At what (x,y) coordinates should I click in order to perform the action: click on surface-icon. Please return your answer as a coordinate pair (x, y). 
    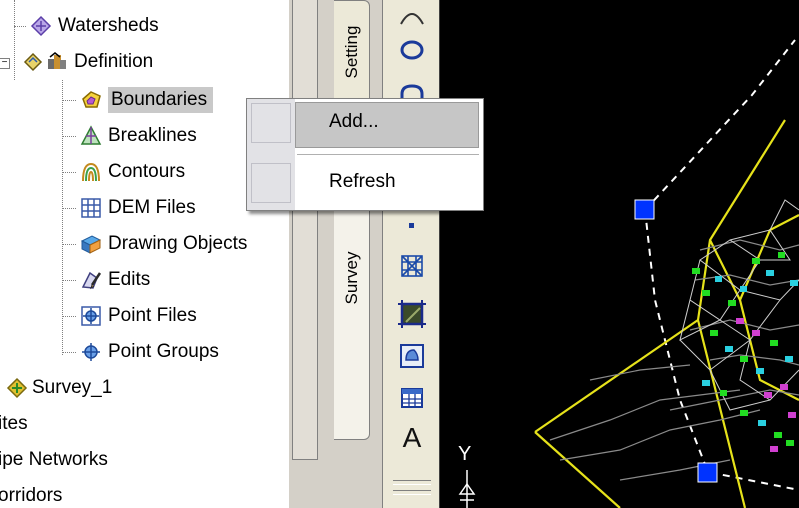
    Looking at the image, I should click on (33, 62).